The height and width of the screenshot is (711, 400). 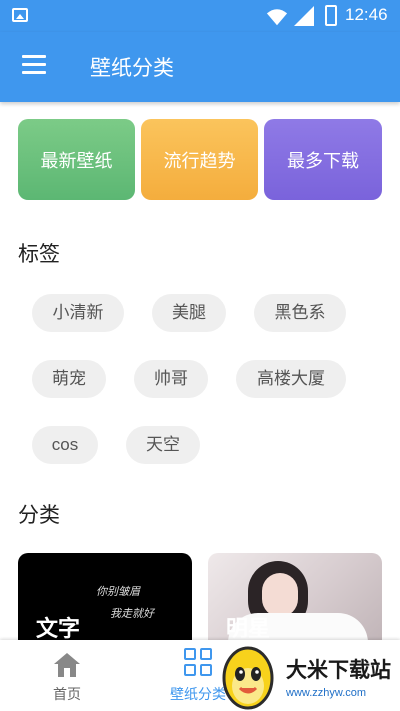 What do you see at coordinates (163, 445) in the screenshot?
I see `tag-sky: 天空` at bounding box center [163, 445].